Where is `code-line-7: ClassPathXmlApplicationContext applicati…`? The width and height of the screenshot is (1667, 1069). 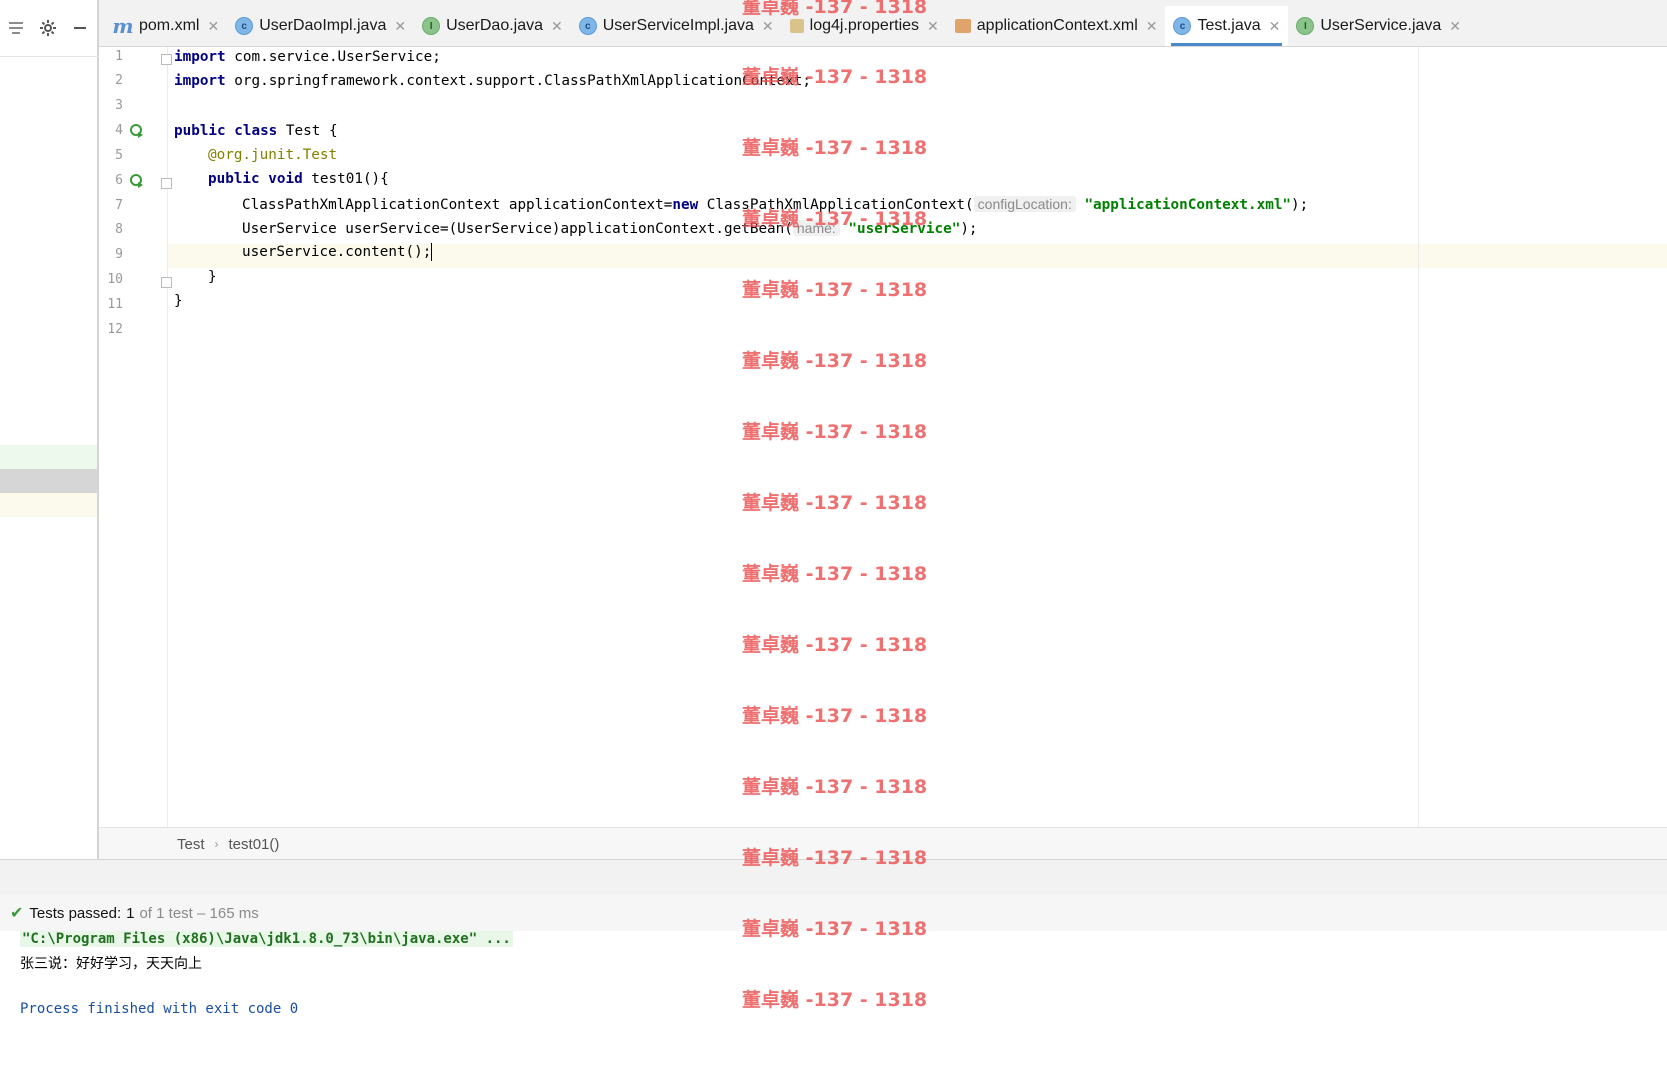 code-line-7: ClassPathXmlApplicationContext applicati… is located at coordinates (775, 204).